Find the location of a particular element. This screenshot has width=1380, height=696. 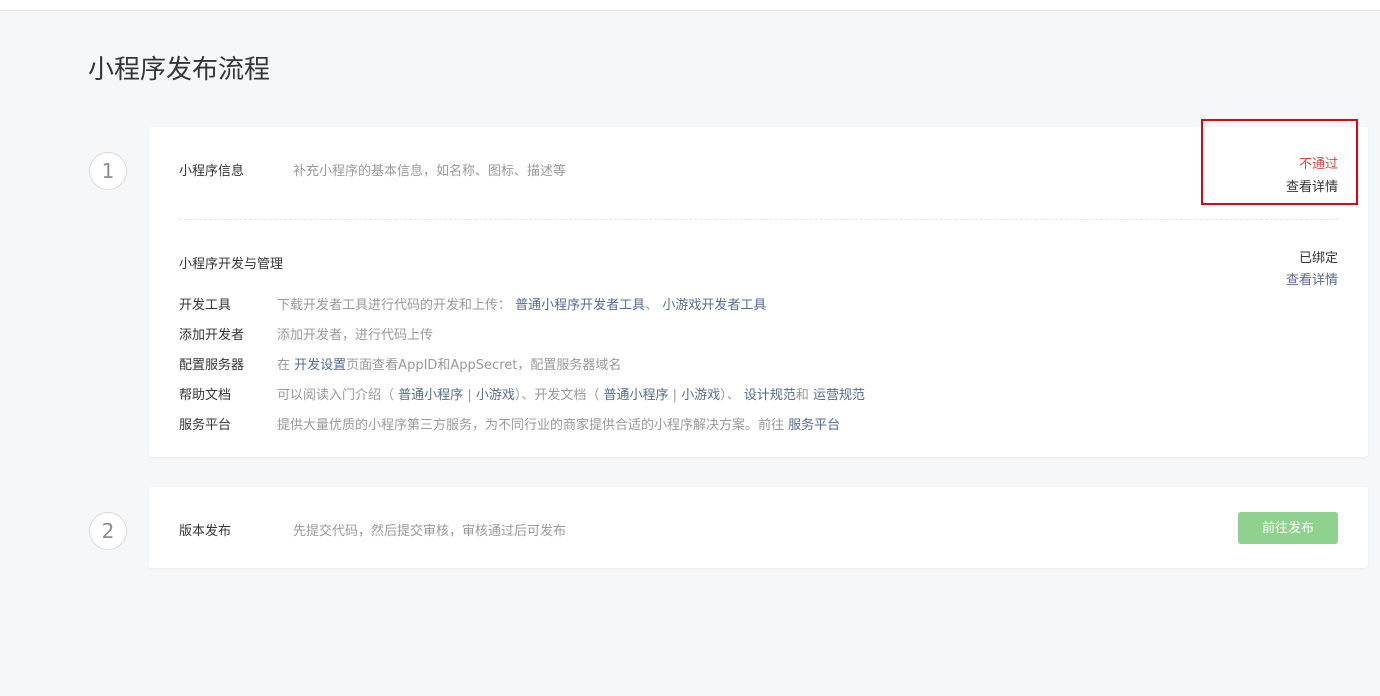

status-bound: 已绑定 is located at coordinates (1318, 258).